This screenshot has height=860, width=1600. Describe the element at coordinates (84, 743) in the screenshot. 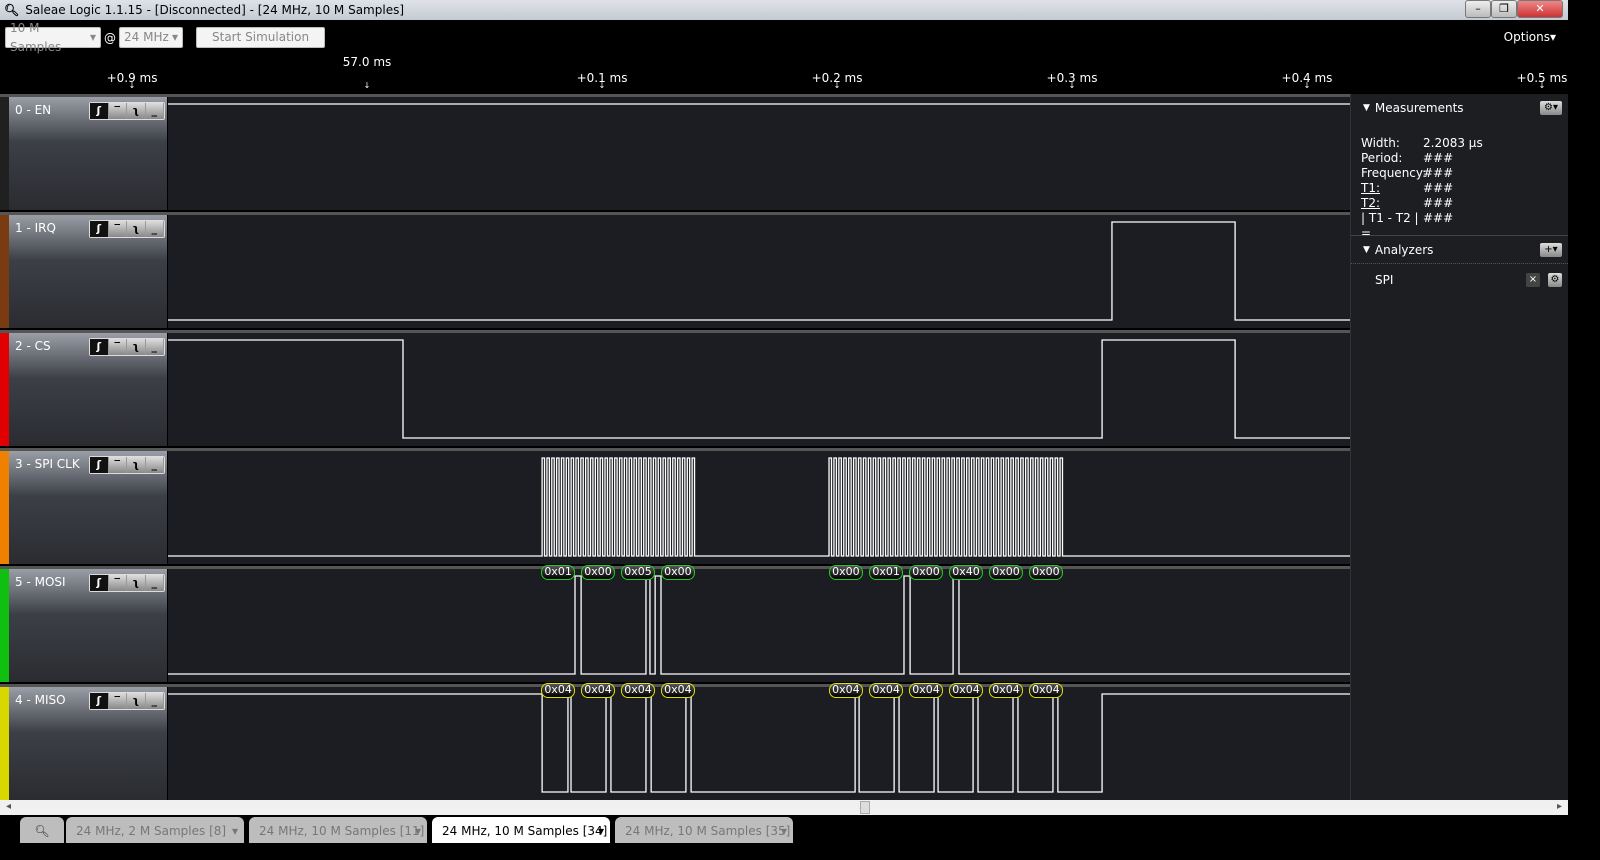

I see `channel-header: 4 - MISO ʃ ‾ ʅ _` at that location.